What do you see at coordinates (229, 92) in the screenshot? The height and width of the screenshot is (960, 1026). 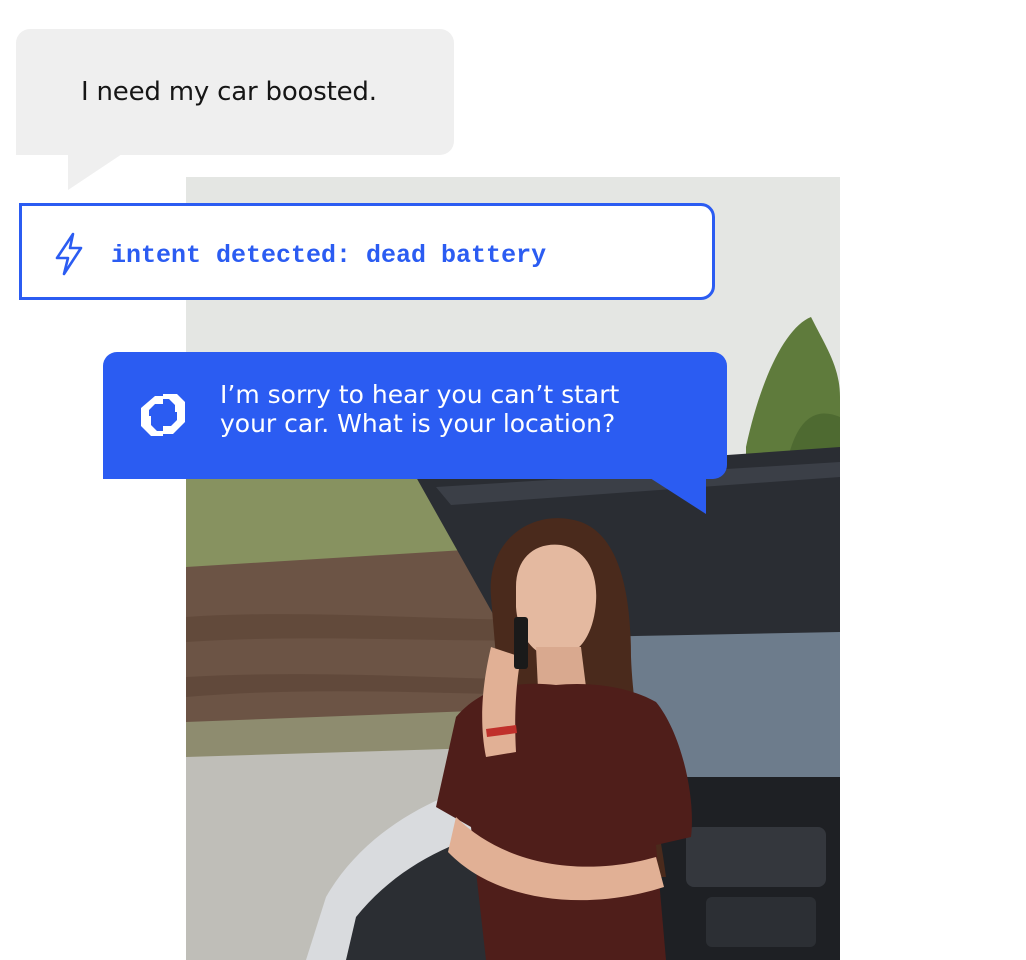 I see `user-message-text: I need my car boosted.` at bounding box center [229, 92].